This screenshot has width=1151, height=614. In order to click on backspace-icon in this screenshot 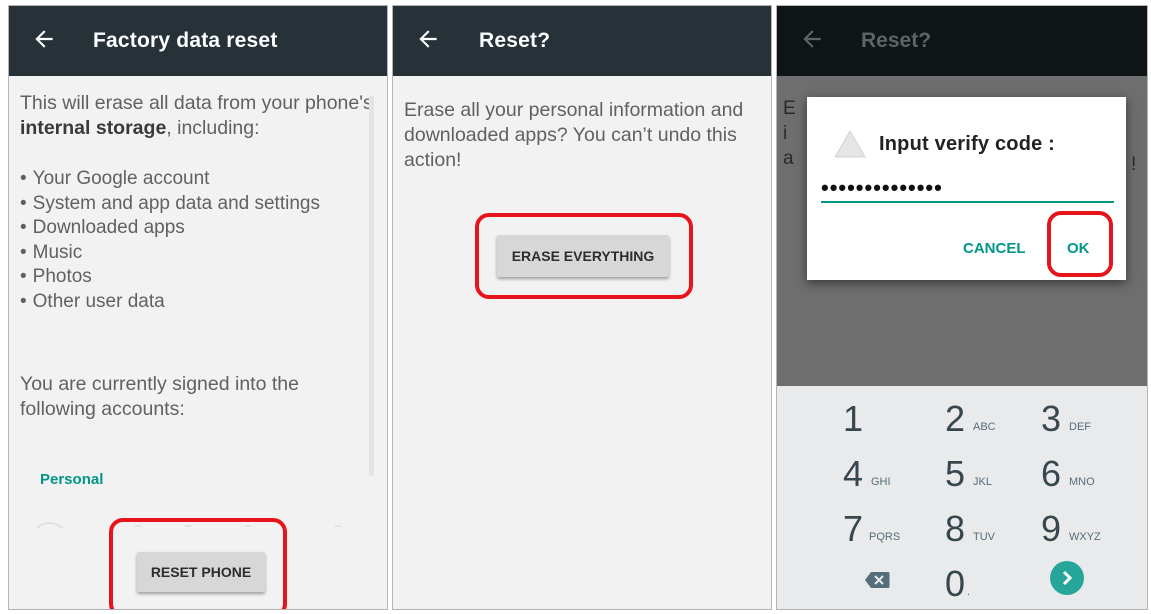, I will do `click(877, 580)`.